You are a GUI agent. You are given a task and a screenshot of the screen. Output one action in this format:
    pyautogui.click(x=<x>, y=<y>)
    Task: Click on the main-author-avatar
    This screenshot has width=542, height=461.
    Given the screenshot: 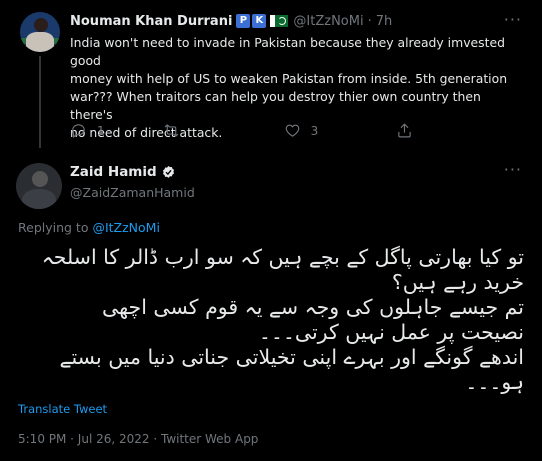 What is the action you would take?
    pyautogui.click(x=39, y=186)
    